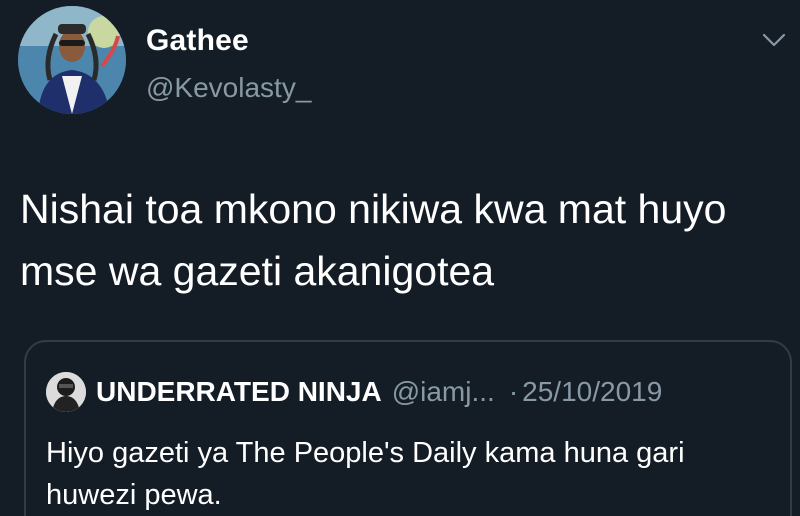 The width and height of the screenshot is (800, 516). Describe the element at coordinates (592, 392) in the screenshot. I see `quoted-tweet-date: 25/10/2019` at that location.